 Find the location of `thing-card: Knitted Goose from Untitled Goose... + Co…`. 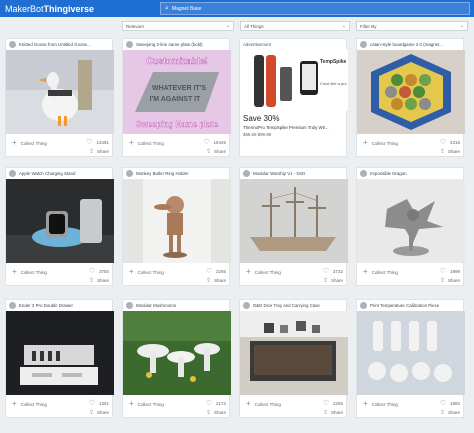

thing-card: Knitted Goose from Untitled Goose... + Co… is located at coordinates (59, 97).